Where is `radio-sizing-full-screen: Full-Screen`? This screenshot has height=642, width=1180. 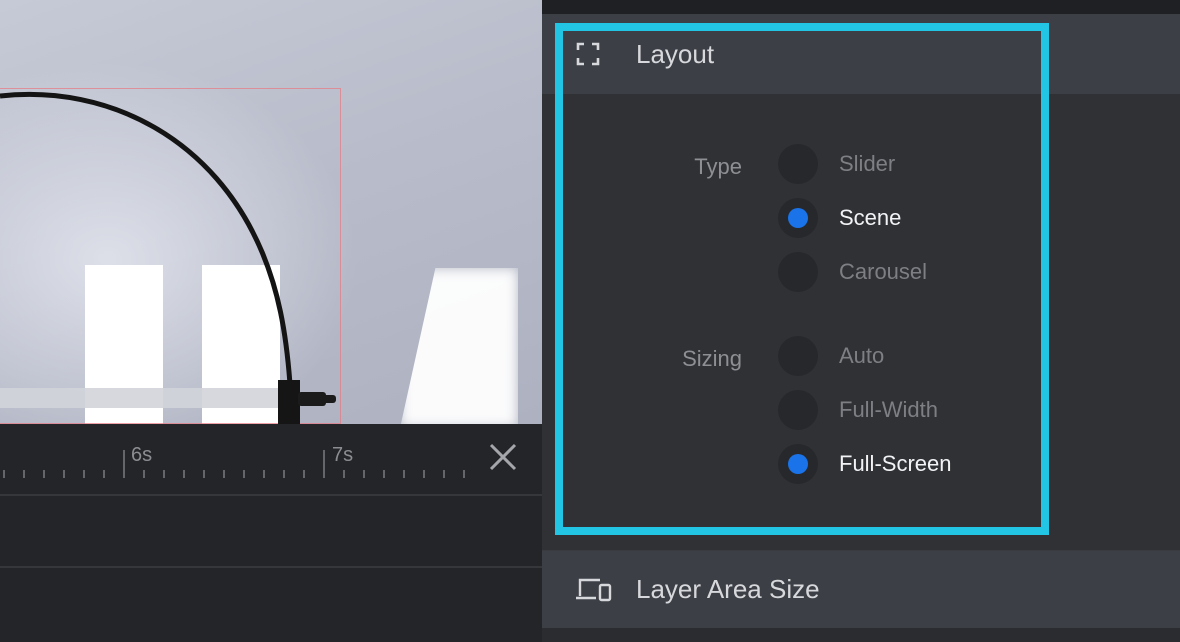 radio-sizing-full-screen: Full-Screen is located at coordinates (864, 464).